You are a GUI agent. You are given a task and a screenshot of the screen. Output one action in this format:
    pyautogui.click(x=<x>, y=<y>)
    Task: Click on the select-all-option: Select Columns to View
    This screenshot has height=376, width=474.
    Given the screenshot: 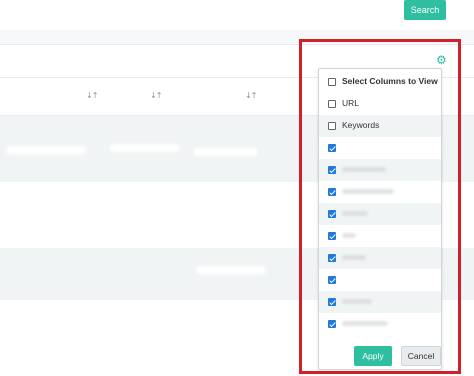 What is the action you would take?
    pyautogui.click(x=380, y=82)
    